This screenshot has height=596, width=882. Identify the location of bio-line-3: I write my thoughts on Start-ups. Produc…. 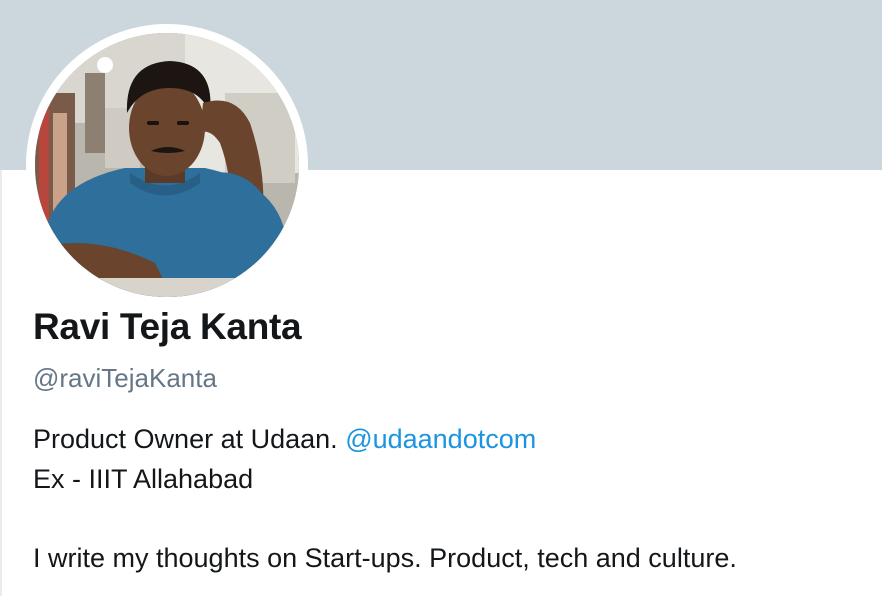
(385, 558).